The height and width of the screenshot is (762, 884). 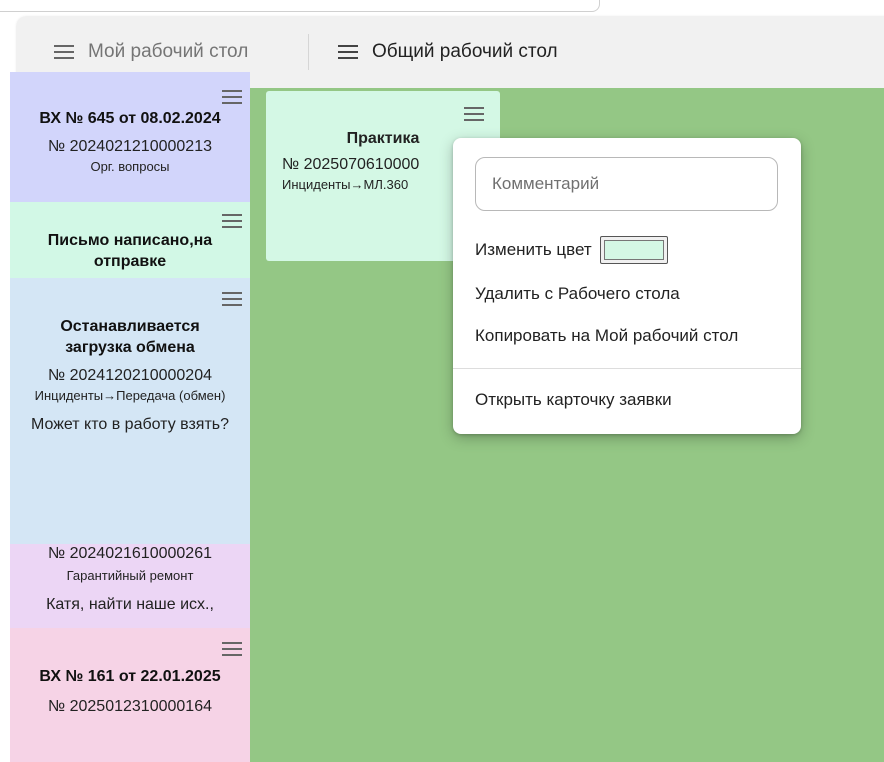 I want to click on card-number: № 2024120210000204, so click(x=130, y=375).